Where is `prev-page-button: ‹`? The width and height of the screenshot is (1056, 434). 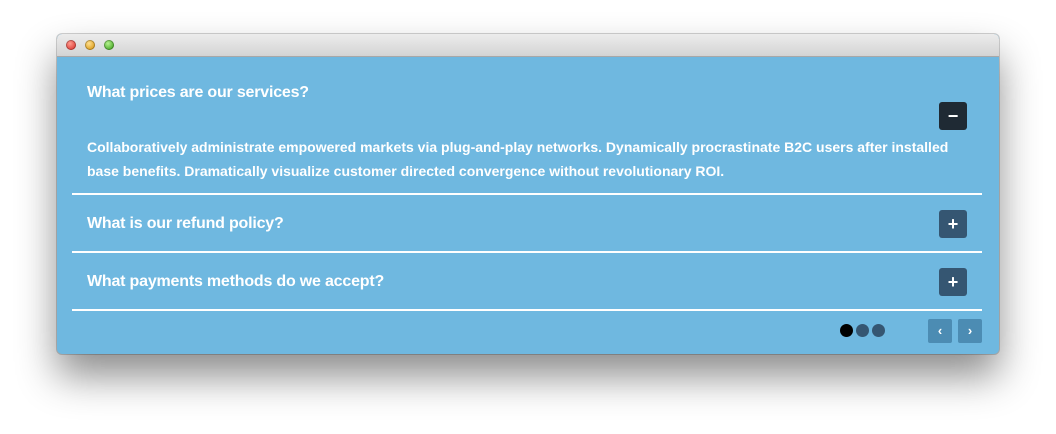
prev-page-button: ‹ is located at coordinates (940, 331).